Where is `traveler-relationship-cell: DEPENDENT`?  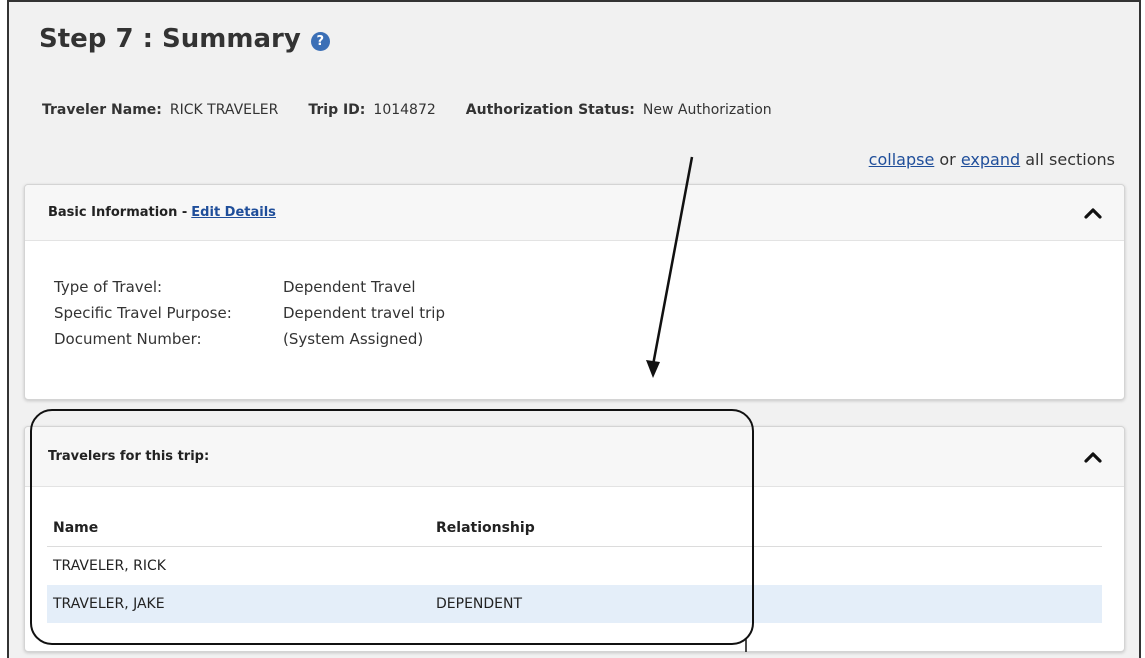
traveler-relationship-cell: DEPENDENT is located at coordinates (479, 604).